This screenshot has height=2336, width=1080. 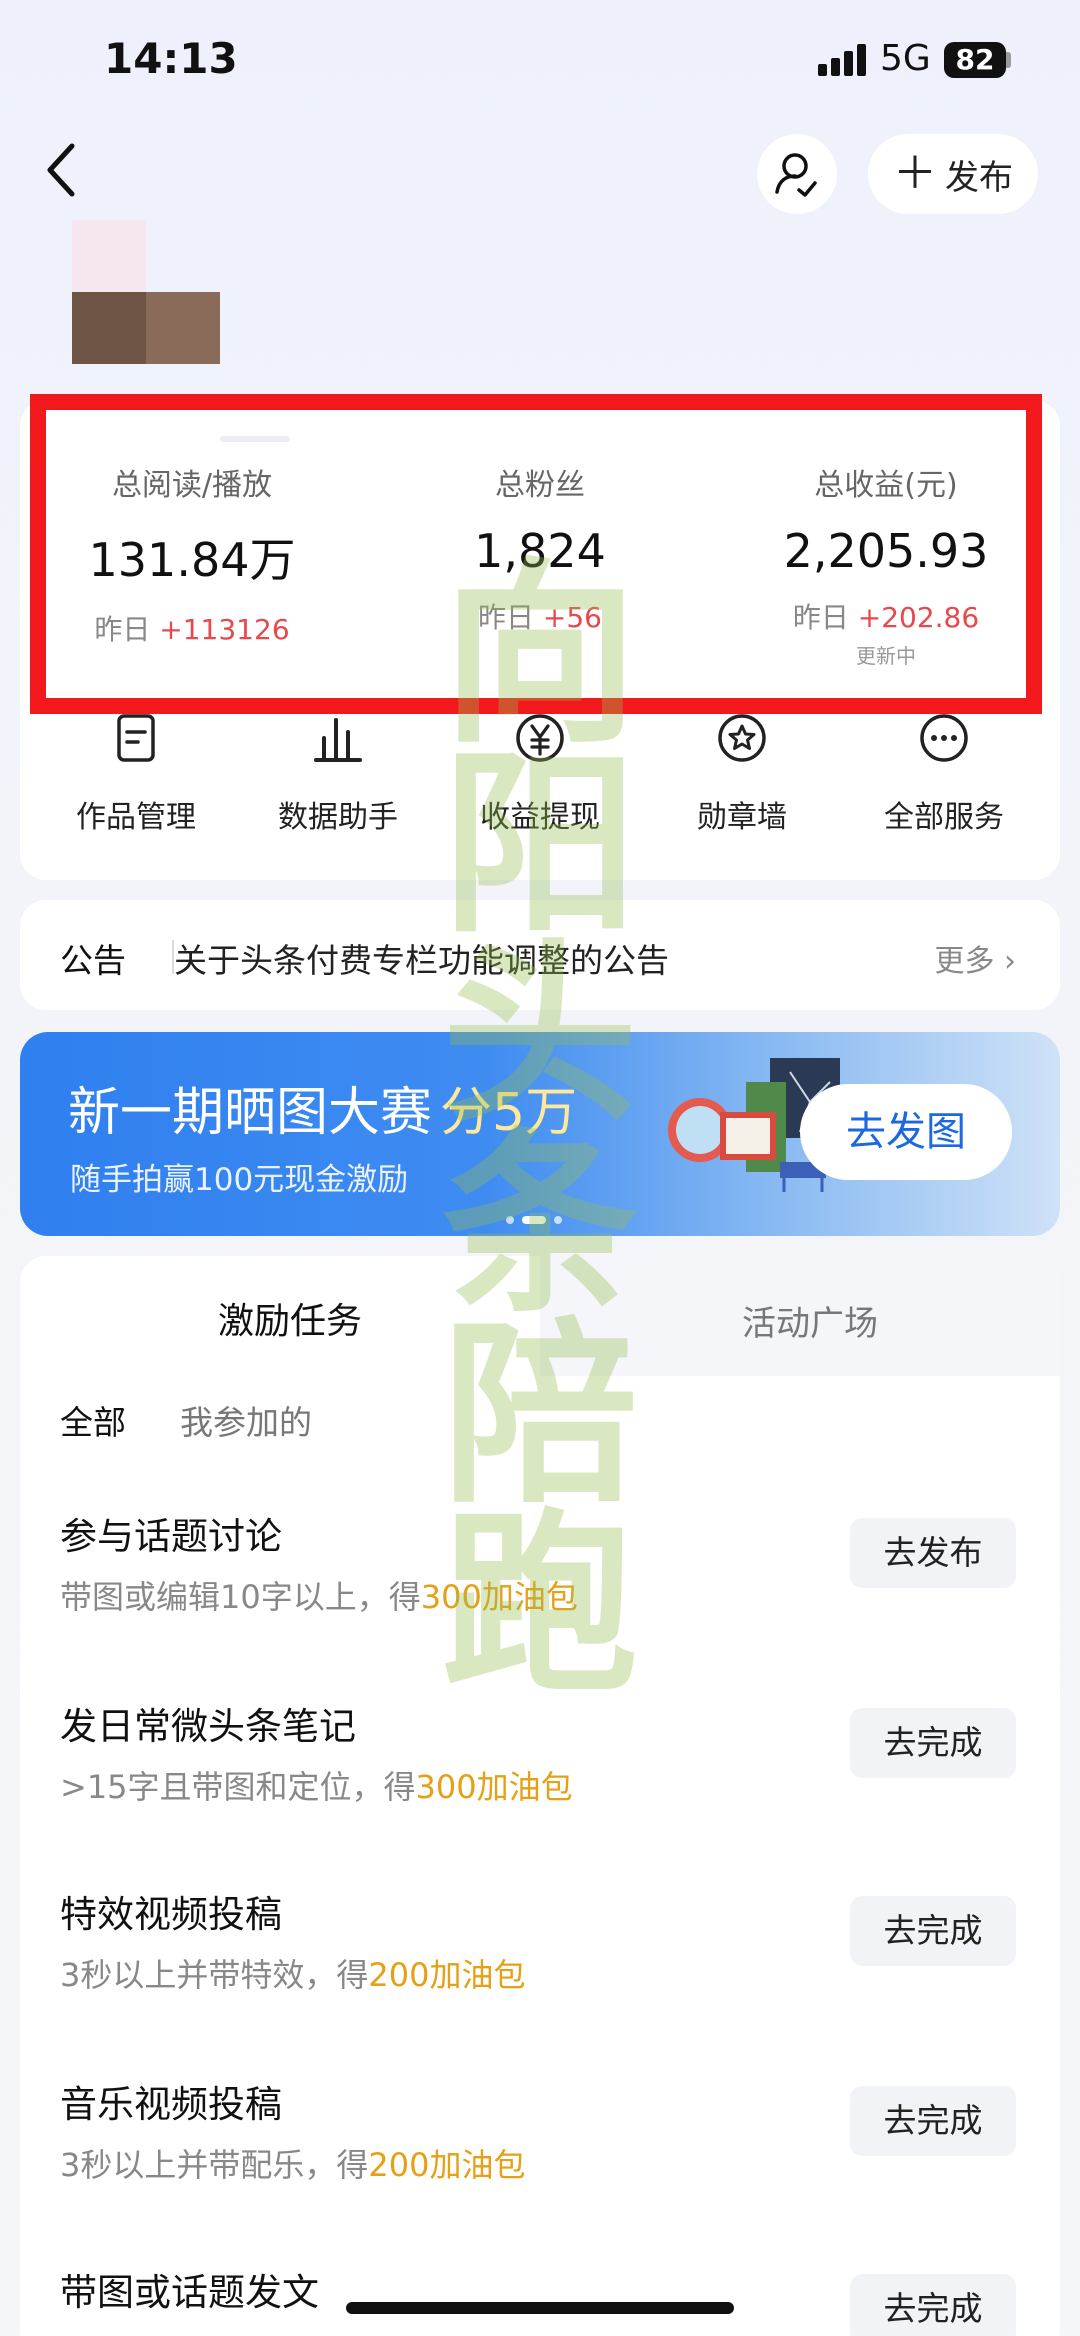 I want to click on service-label: 作品管理, so click(x=136, y=817).